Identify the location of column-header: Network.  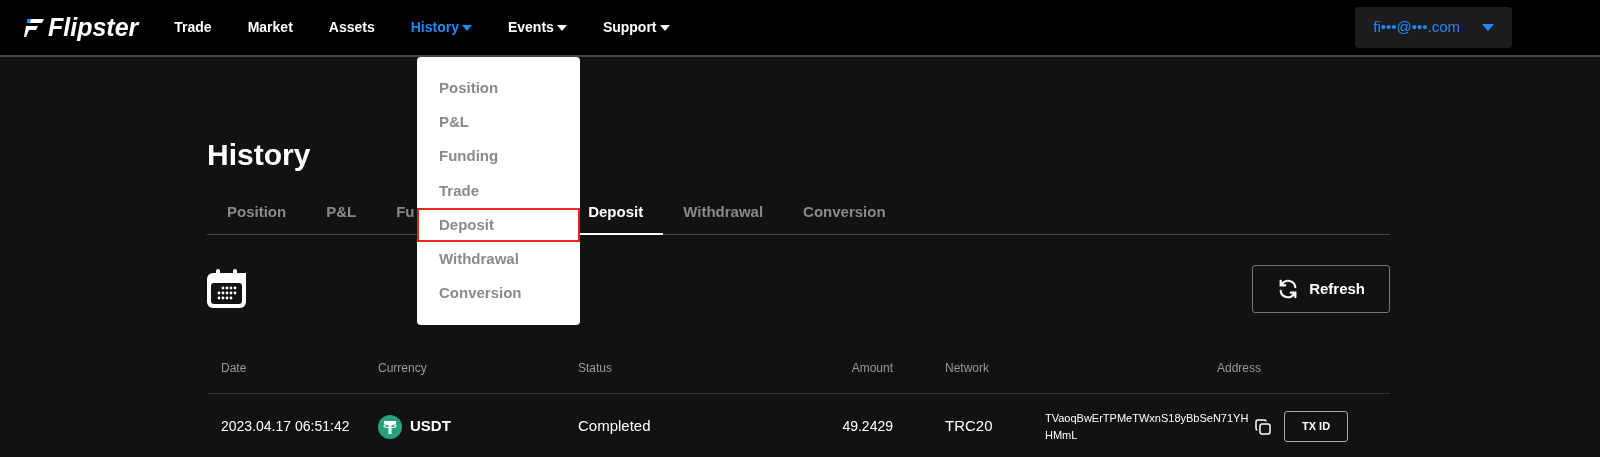
(967, 368).